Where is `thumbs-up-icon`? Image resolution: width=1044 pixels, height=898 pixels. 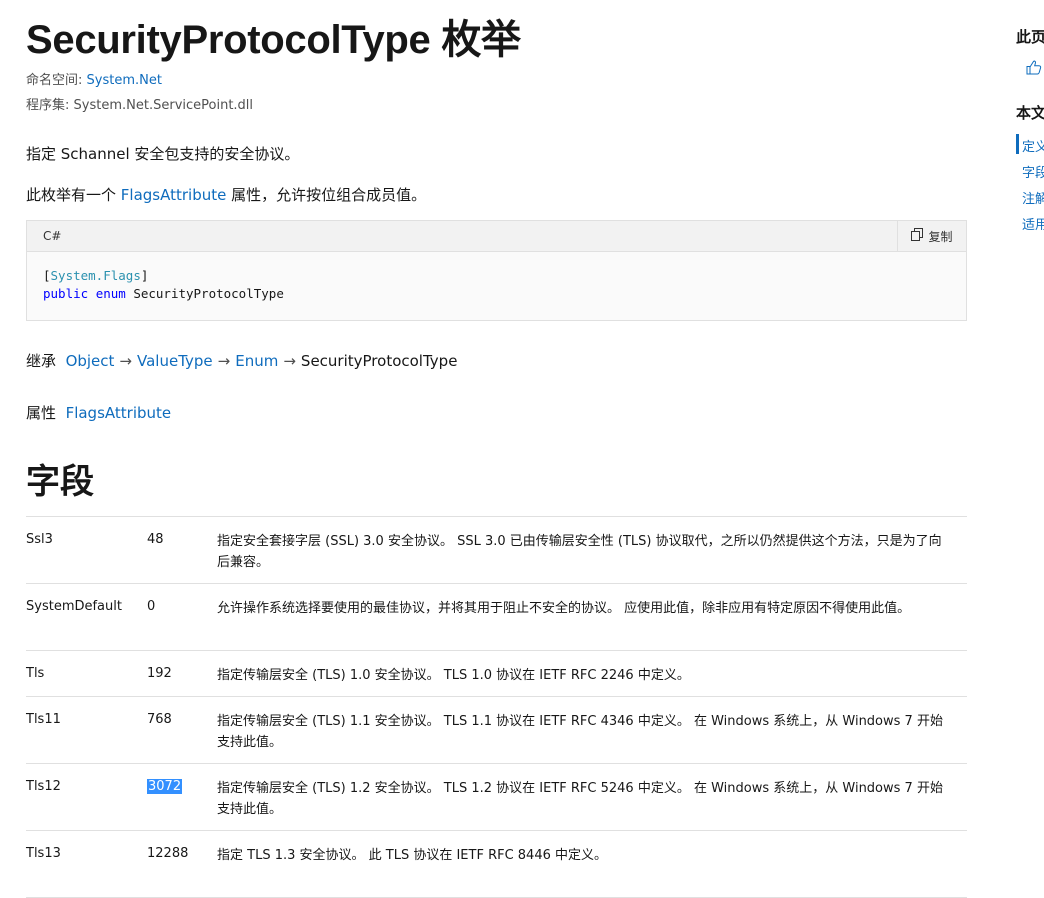 thumbs-up-icon is located at coordinates (1034, 69).